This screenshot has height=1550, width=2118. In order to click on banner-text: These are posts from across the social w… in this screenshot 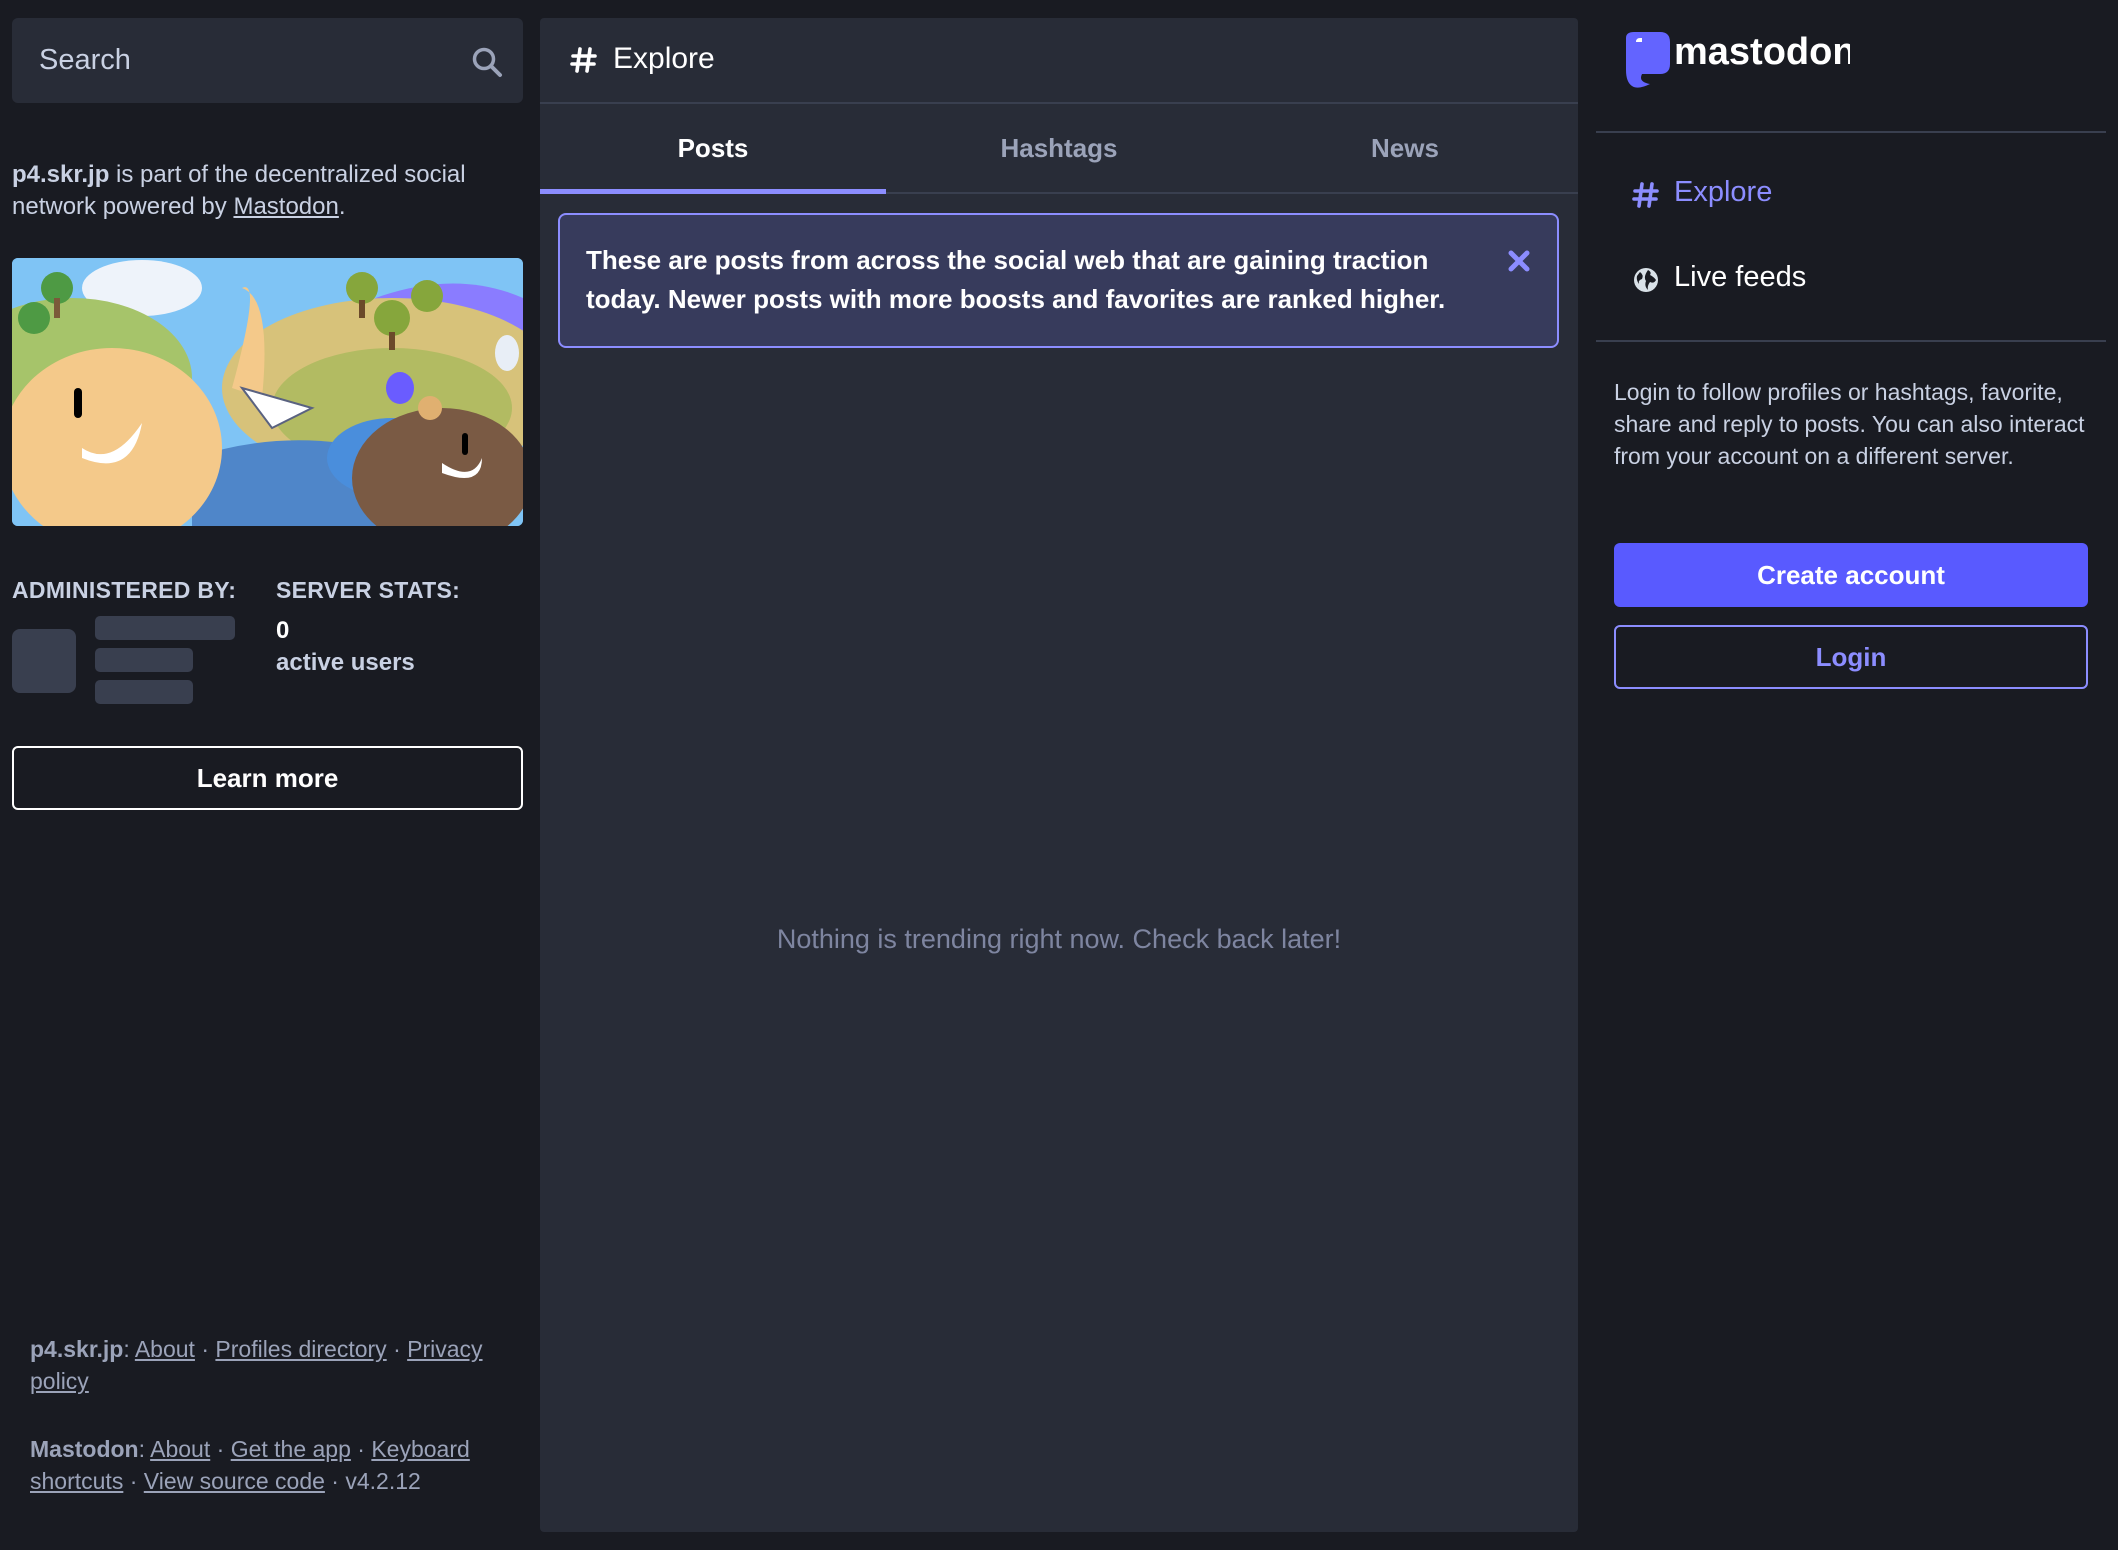, I will do `click(1016, 279)`.